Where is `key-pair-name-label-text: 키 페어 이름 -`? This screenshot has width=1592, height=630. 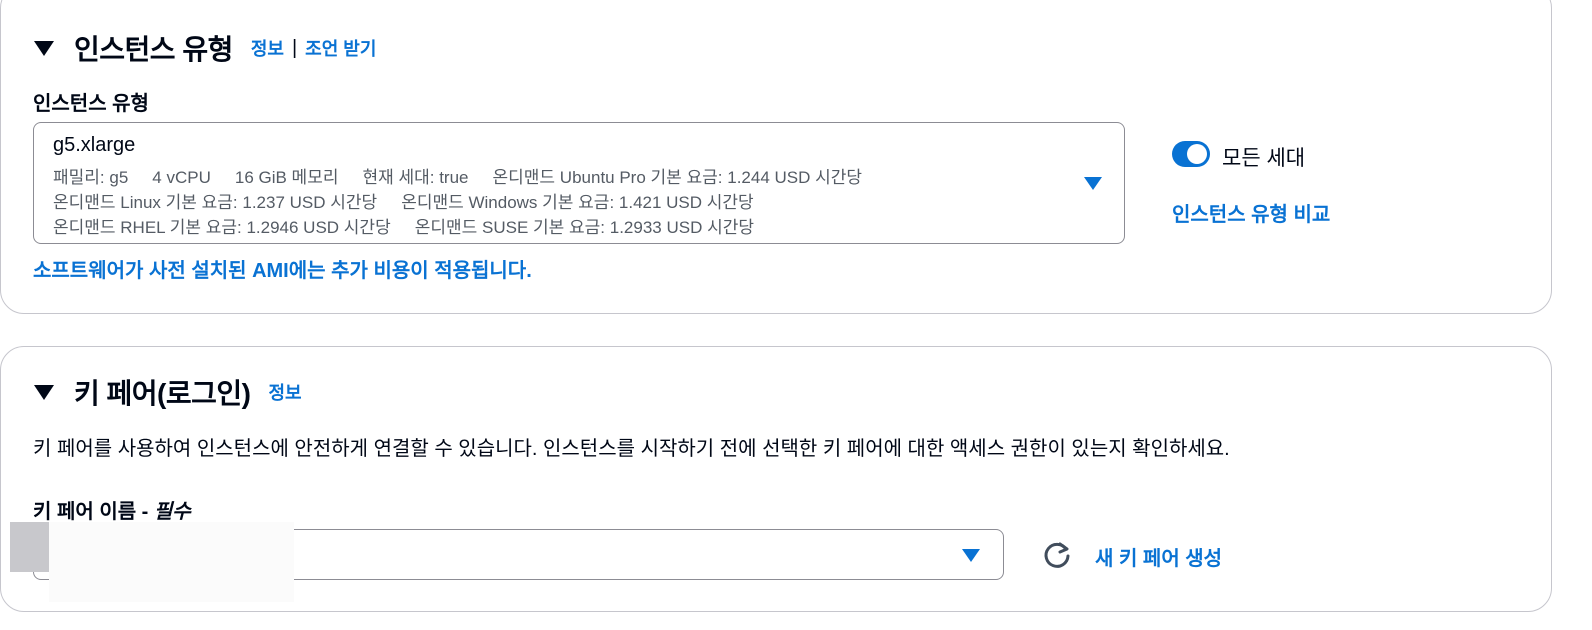
key-pair-name-label-text: 키 페어 이름 - is located at coordinates (93, 512).